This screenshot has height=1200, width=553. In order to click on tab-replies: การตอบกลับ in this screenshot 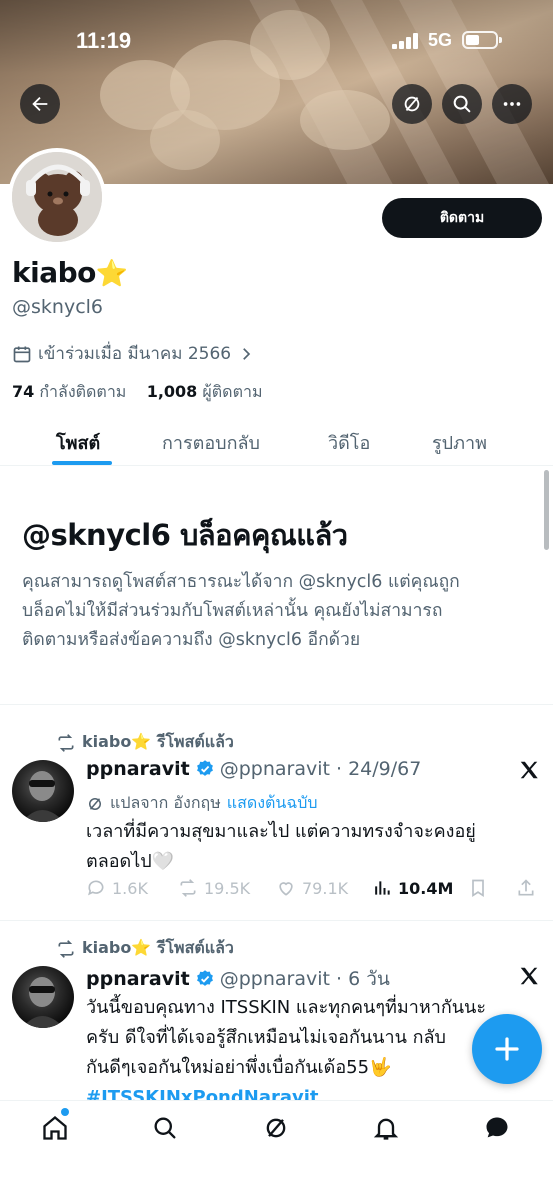, I will do `click(211, 442)`.